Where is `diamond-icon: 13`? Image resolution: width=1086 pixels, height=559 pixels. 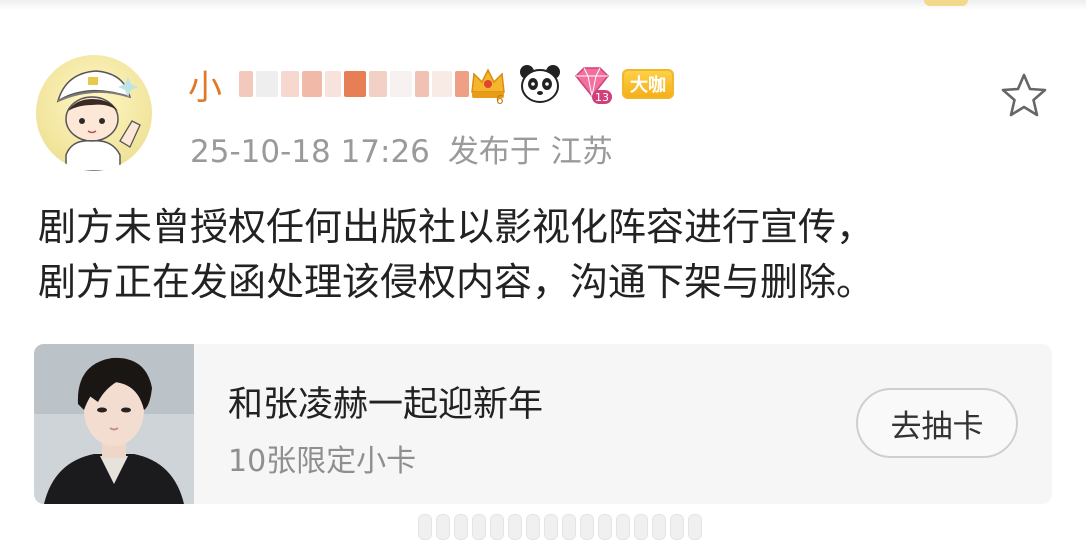
diamond-icon: 13 is located at coordinates (592, 84).